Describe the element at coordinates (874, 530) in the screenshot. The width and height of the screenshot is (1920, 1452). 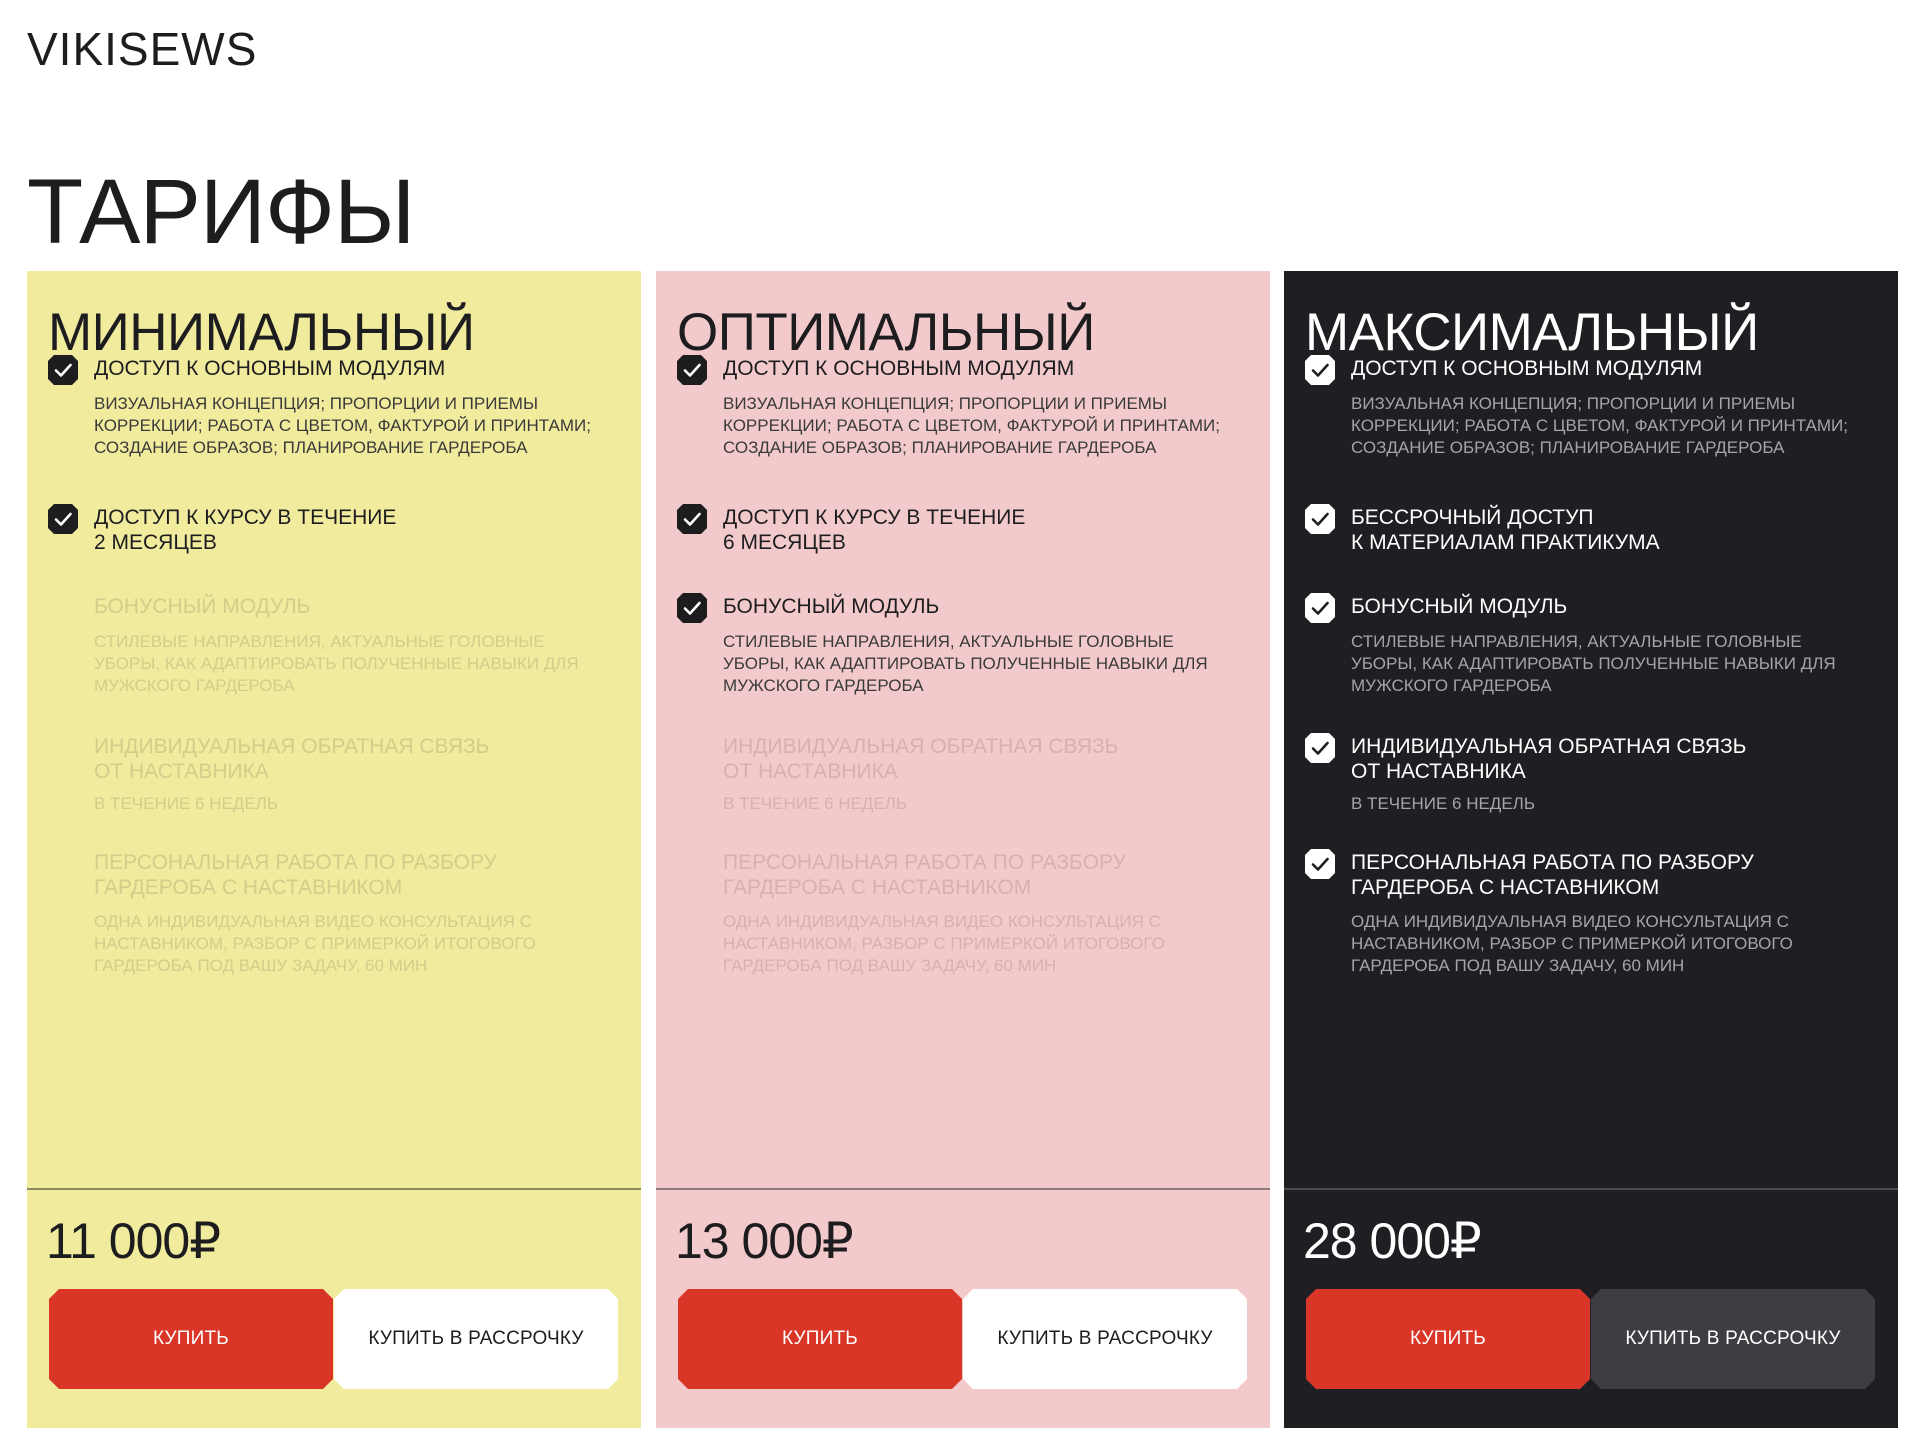
I see `feature-title: ДОСТУП К КУРСУ В ТЕЧЕНИЕ 6 МЕСЯЦЕВ` at that location.